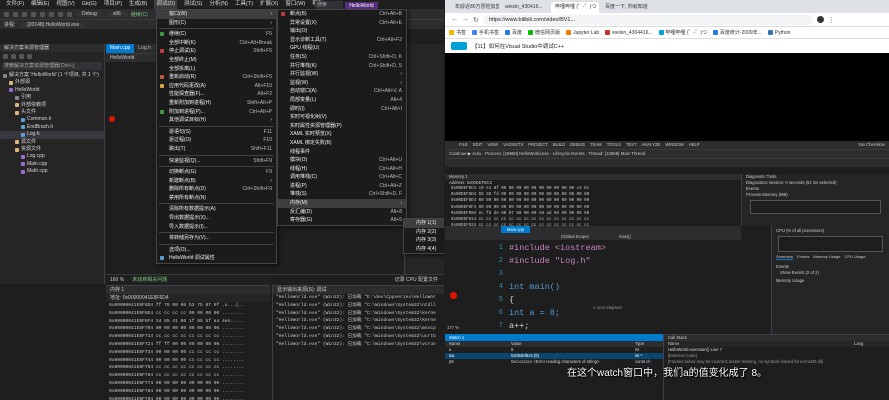 The width and height of the screenshot is (889, 400). What do you see at coordinates (166, 4) in the screenshot?
I see `menu-item: 调试(D)` at bounding box center [166, 4].